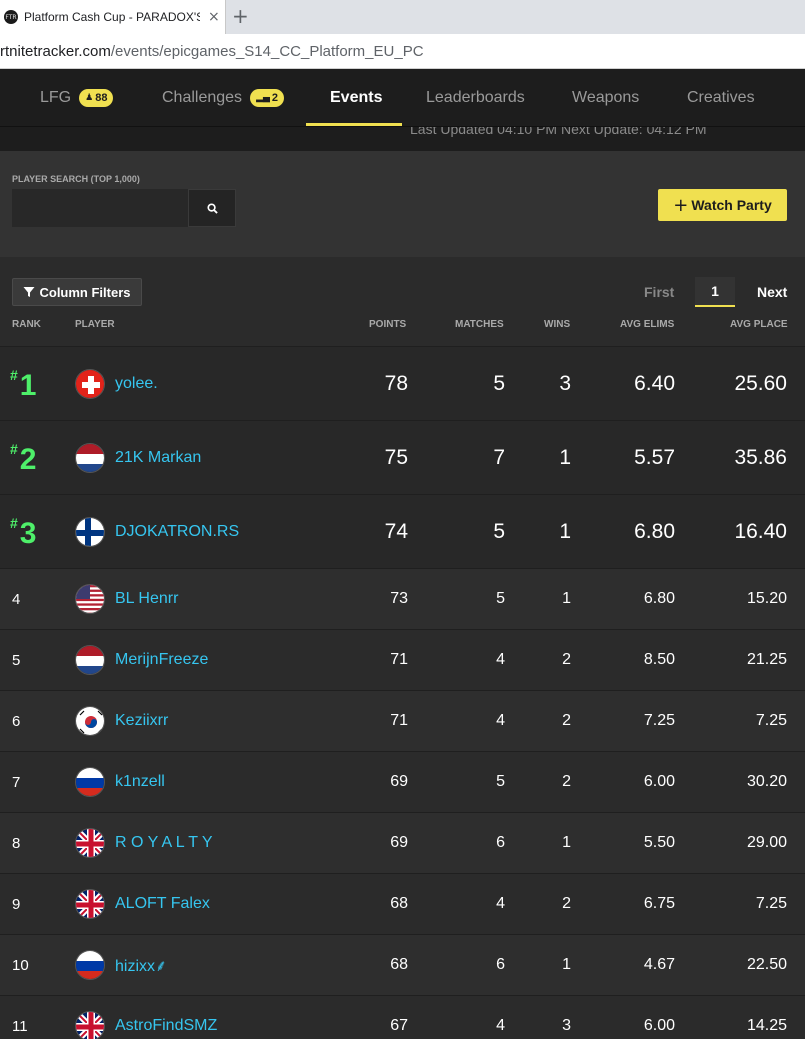 The height and width of the screenshot is (1039, 805). Describe the element at coordinates (659, 842) in the screenshot. I see `avg-elims-value: 5.50` at that location.